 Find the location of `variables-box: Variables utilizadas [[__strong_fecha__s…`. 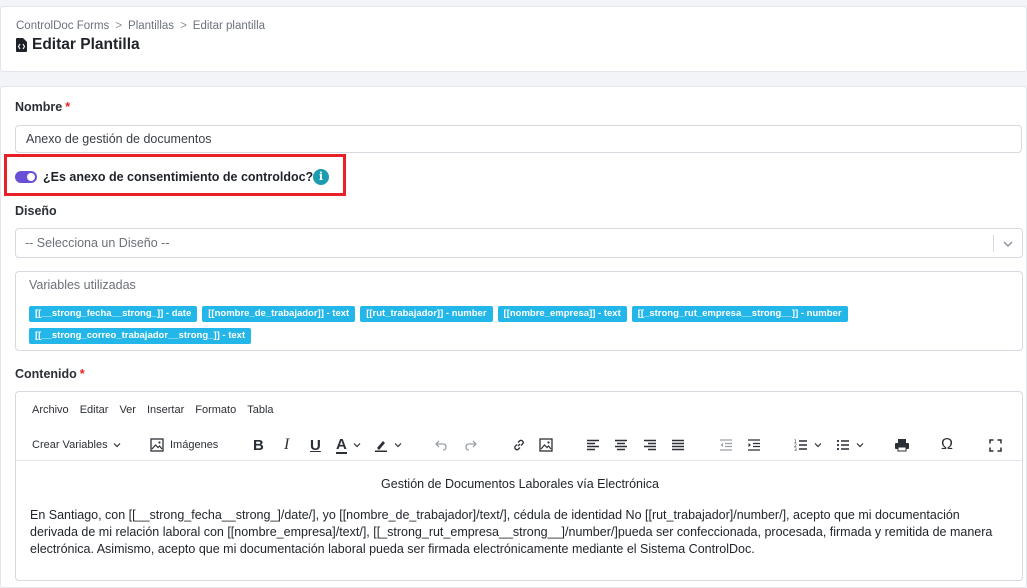

variables-box: Variables utilizadas [[__strong_fecha__s… is located at coordinates (519, 311).